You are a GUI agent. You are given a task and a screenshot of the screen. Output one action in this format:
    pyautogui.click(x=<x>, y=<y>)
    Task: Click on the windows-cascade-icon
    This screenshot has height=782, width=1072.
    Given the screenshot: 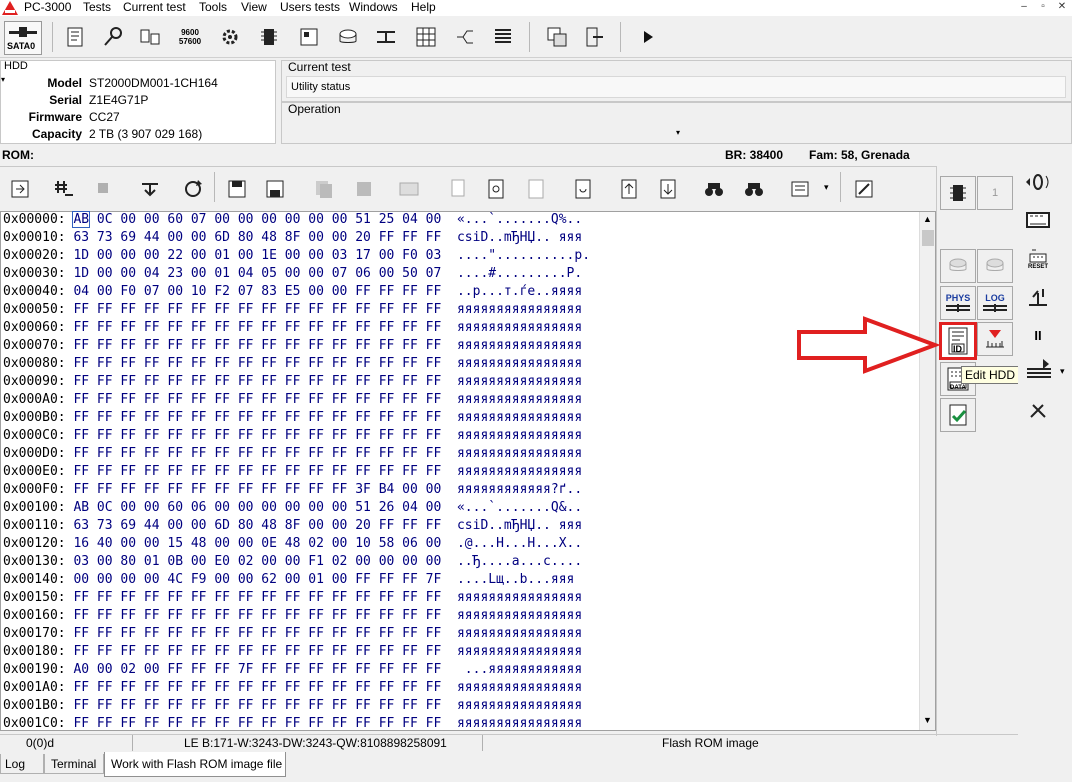 What is the action you would take?
    pyautogui.click(x=557, y=37)
    